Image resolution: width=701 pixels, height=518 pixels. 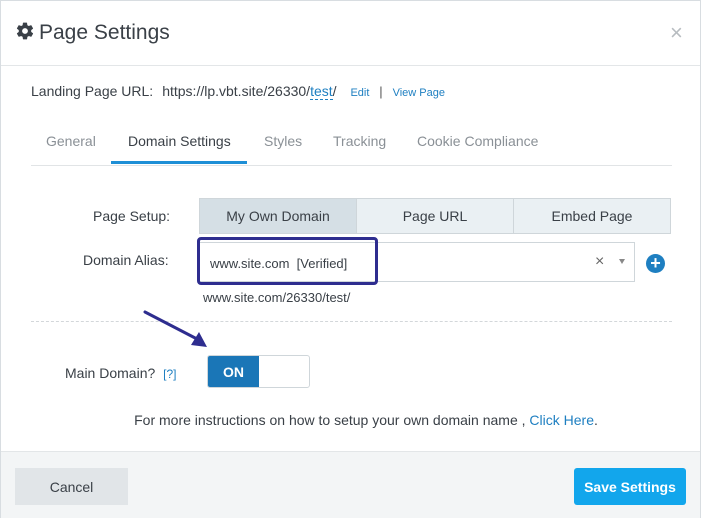 What do you see at coordinates (676, 33) in the screenshot?
I see `close-icon: ×` at bounding box center [676, 33].